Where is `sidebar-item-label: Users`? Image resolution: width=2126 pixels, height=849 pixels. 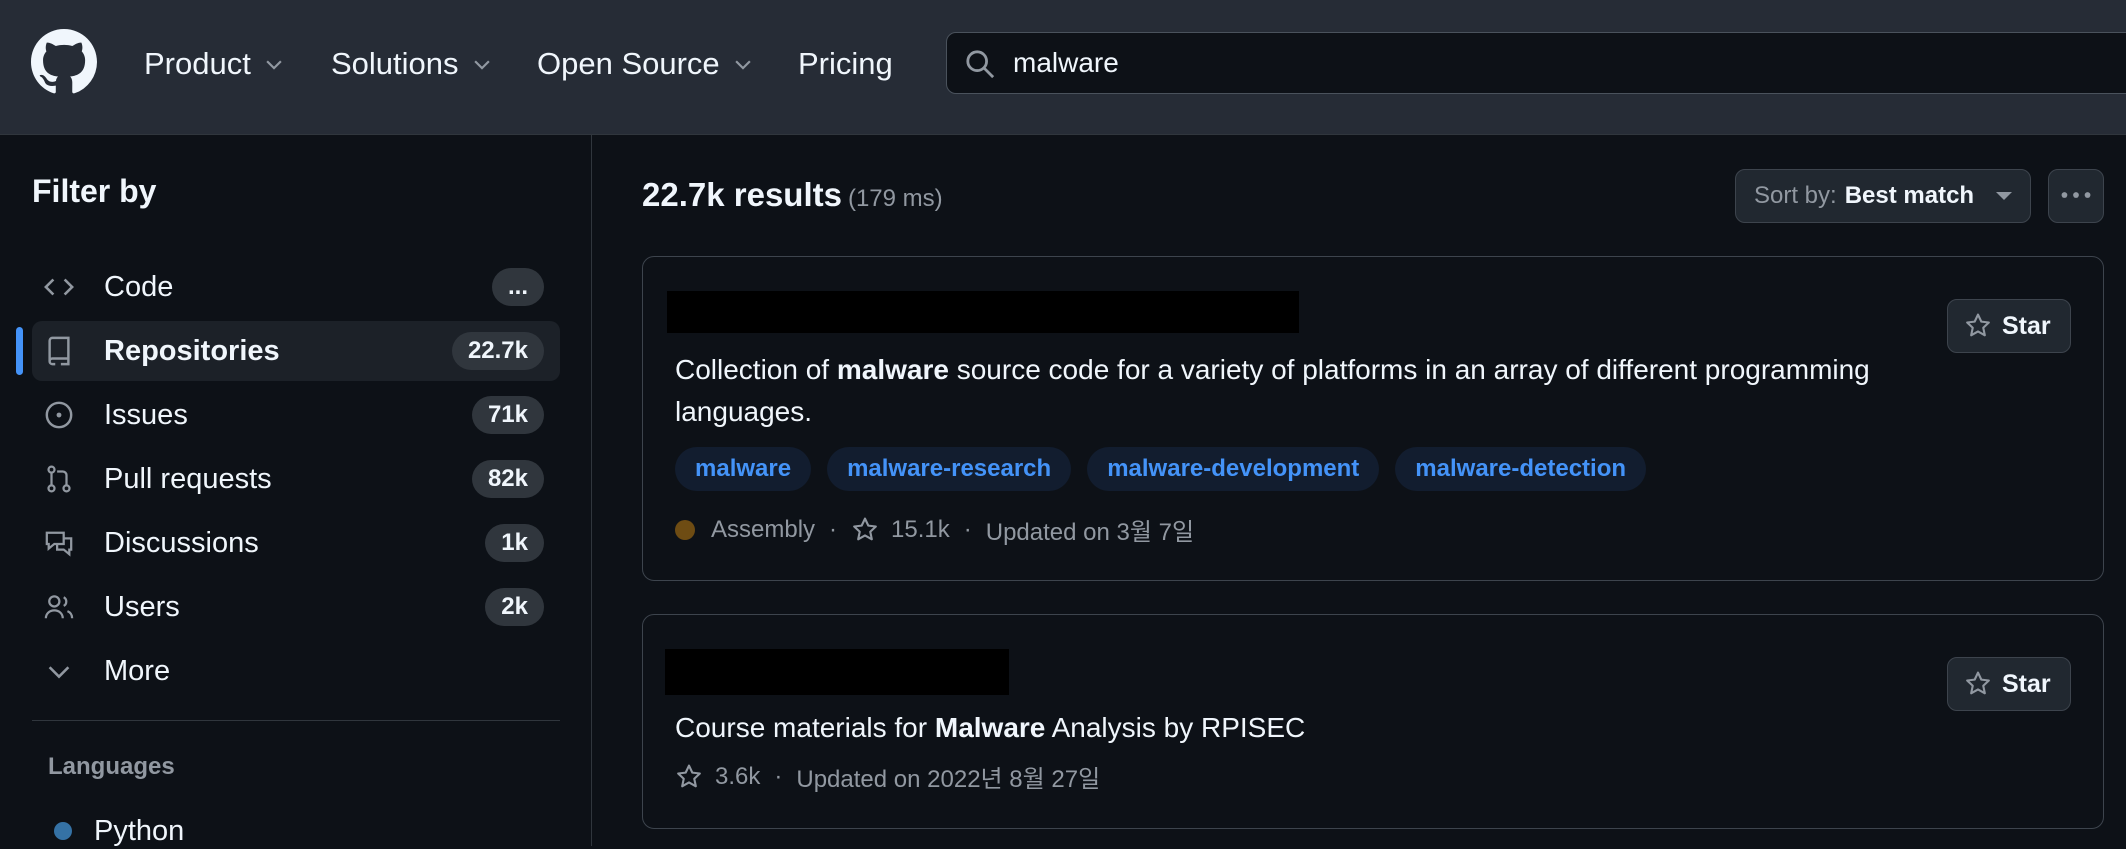
sidebar-item-label: Users is located at coordinates (142, 606).